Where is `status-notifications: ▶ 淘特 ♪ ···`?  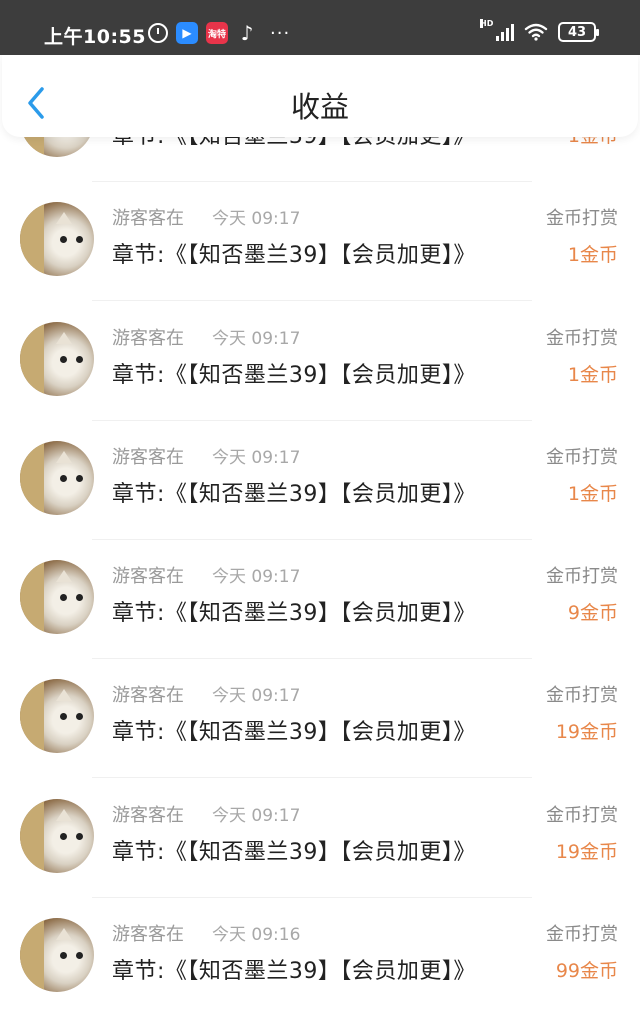 status-notifications: ▶ 淘特 ♪ ··· is located at coordinates (219, 33).